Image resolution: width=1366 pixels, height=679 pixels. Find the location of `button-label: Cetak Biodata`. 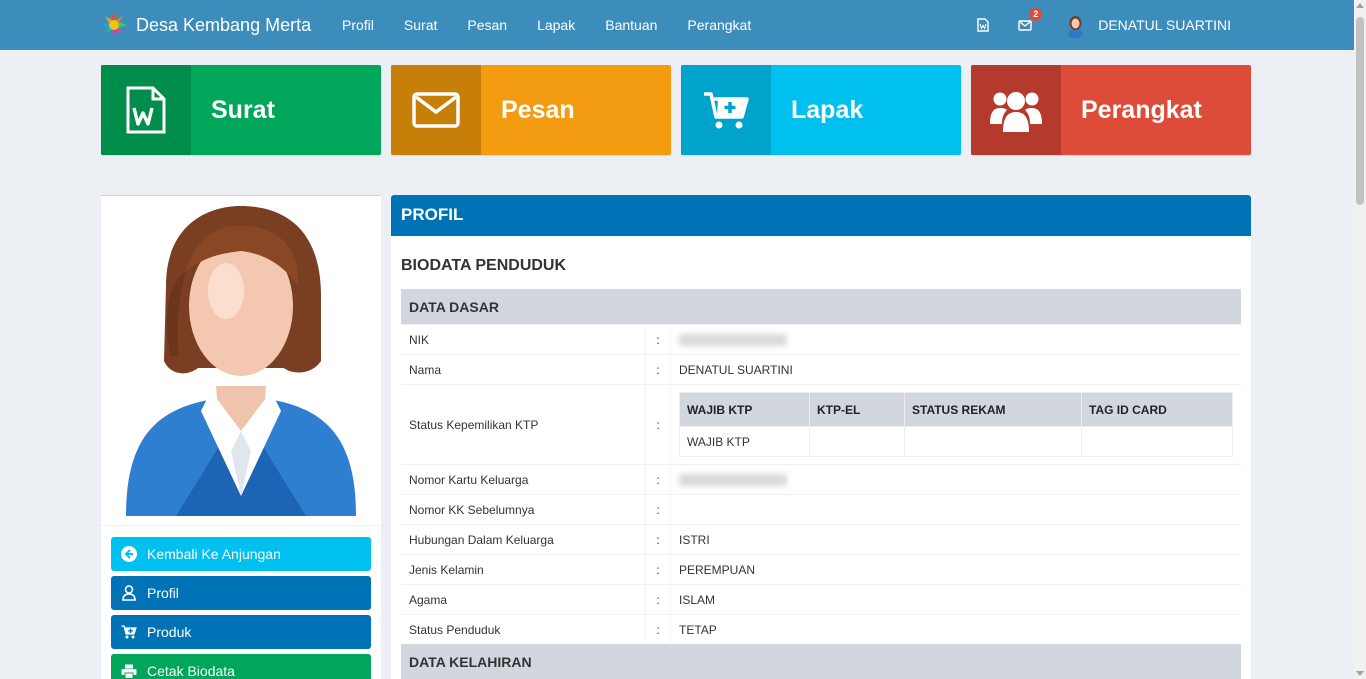

button-label: Cetak Biodata is located at coordinates (191, 671).